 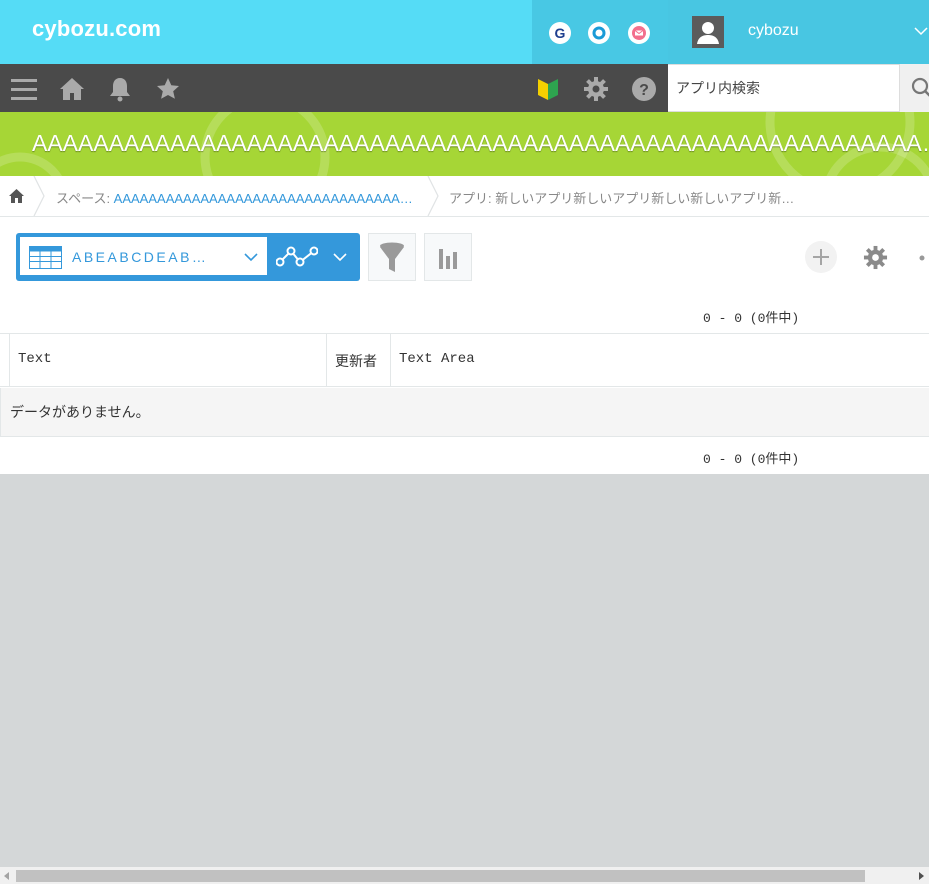 I want to click on bell-icon, so click(x=120, y=89).